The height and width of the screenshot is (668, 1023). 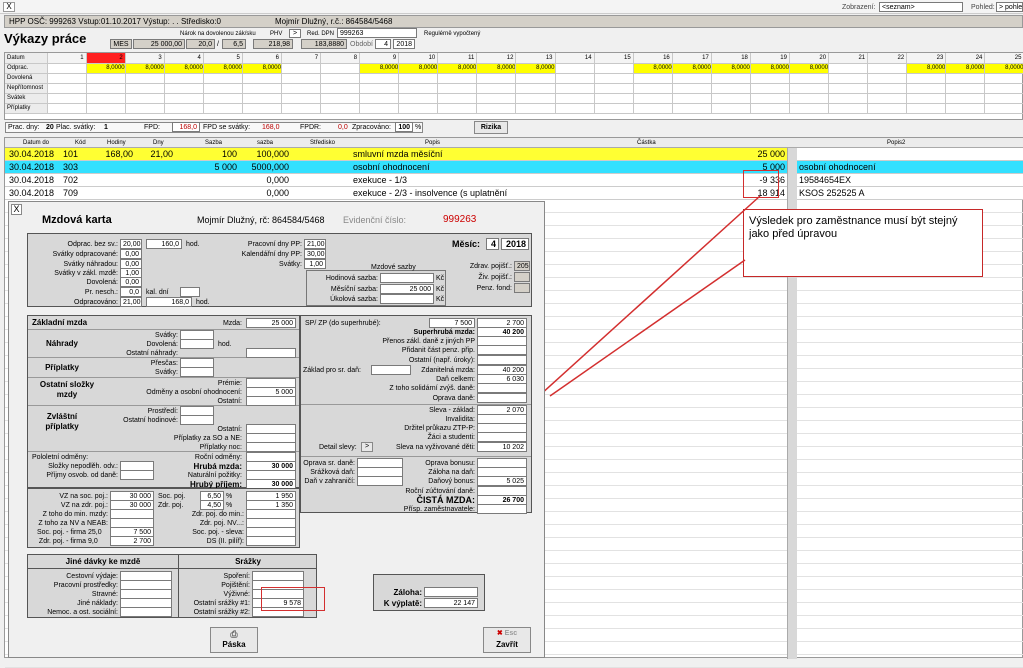 What do you see at coordinates (435, 447) in the screenshot?
I see `sleva-vyziv-label: Sleva na vyživované děti:` at bounding box center [435, 447].